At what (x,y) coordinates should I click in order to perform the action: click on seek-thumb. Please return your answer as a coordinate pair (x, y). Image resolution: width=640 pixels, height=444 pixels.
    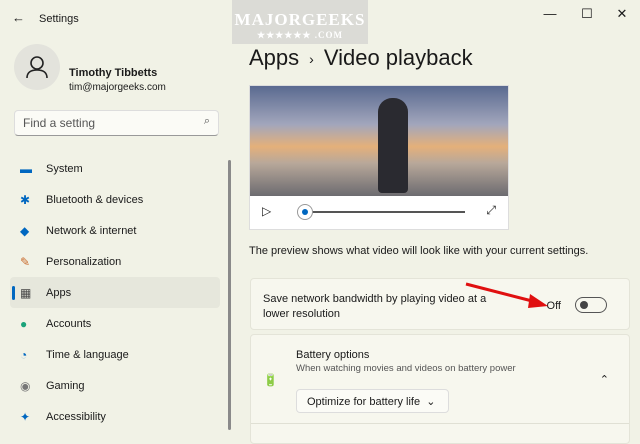
    Looking at the image, I should click on (305, 212).